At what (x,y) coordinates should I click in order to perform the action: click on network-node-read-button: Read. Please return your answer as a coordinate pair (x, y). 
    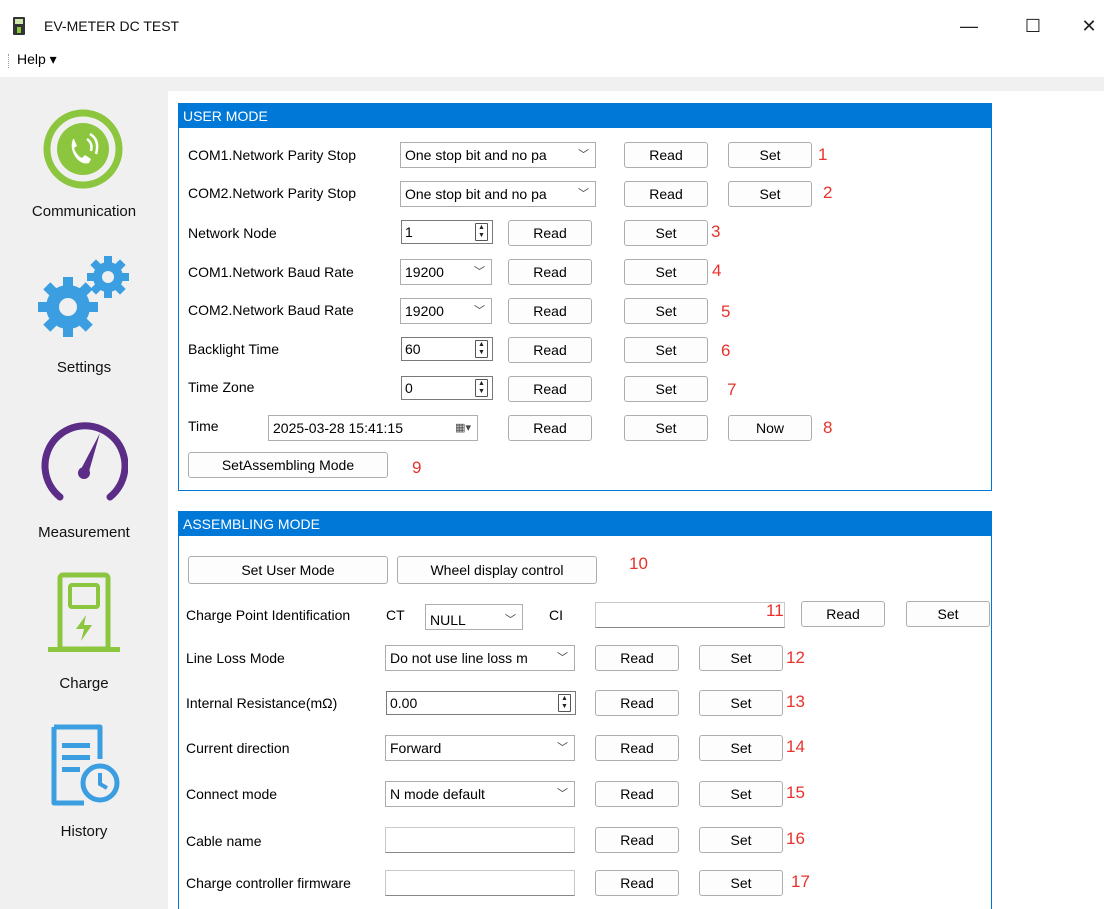
    Looking at the image, I should click on (550, 233).